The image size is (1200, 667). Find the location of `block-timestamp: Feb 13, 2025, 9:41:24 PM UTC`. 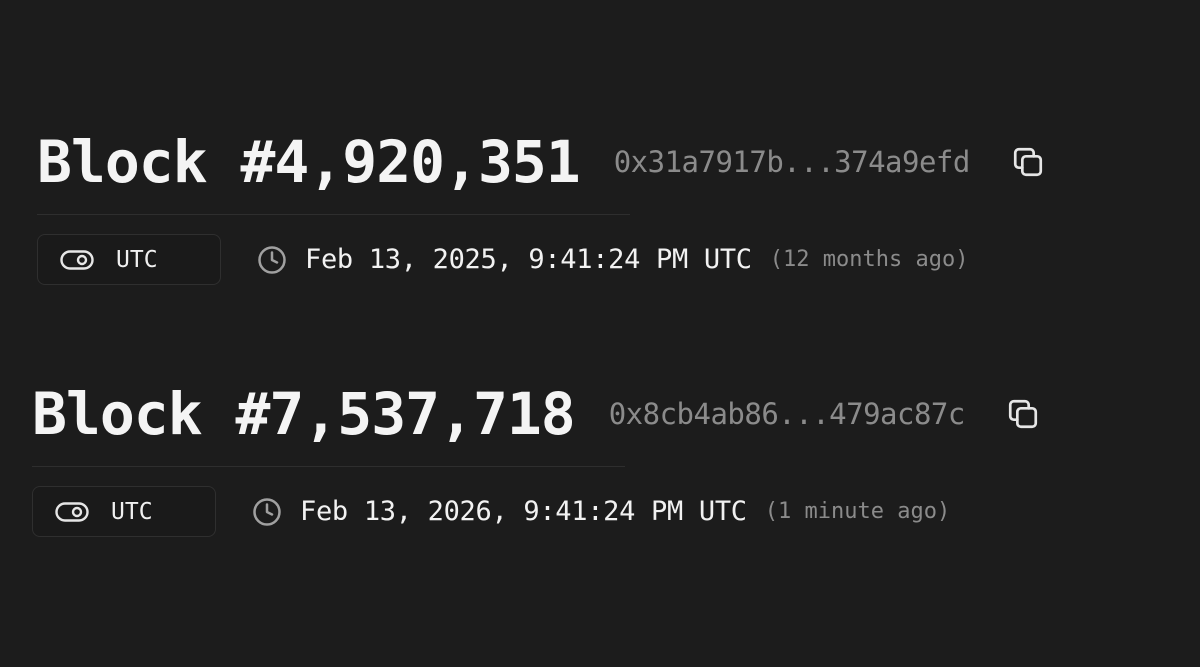

block-timestamp: Feb 13, 2025, 9:41:24 PM UTC is located at coordinates (528, 259).